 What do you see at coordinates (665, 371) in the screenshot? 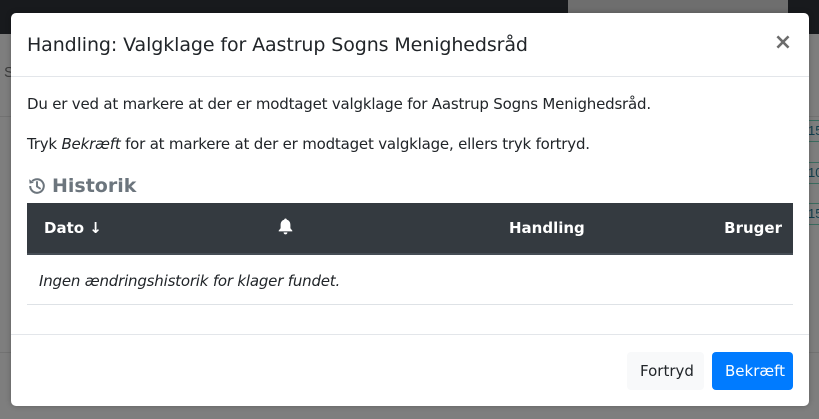
I see `cancel-button: Fortryd` at bounding box center [665, 371].